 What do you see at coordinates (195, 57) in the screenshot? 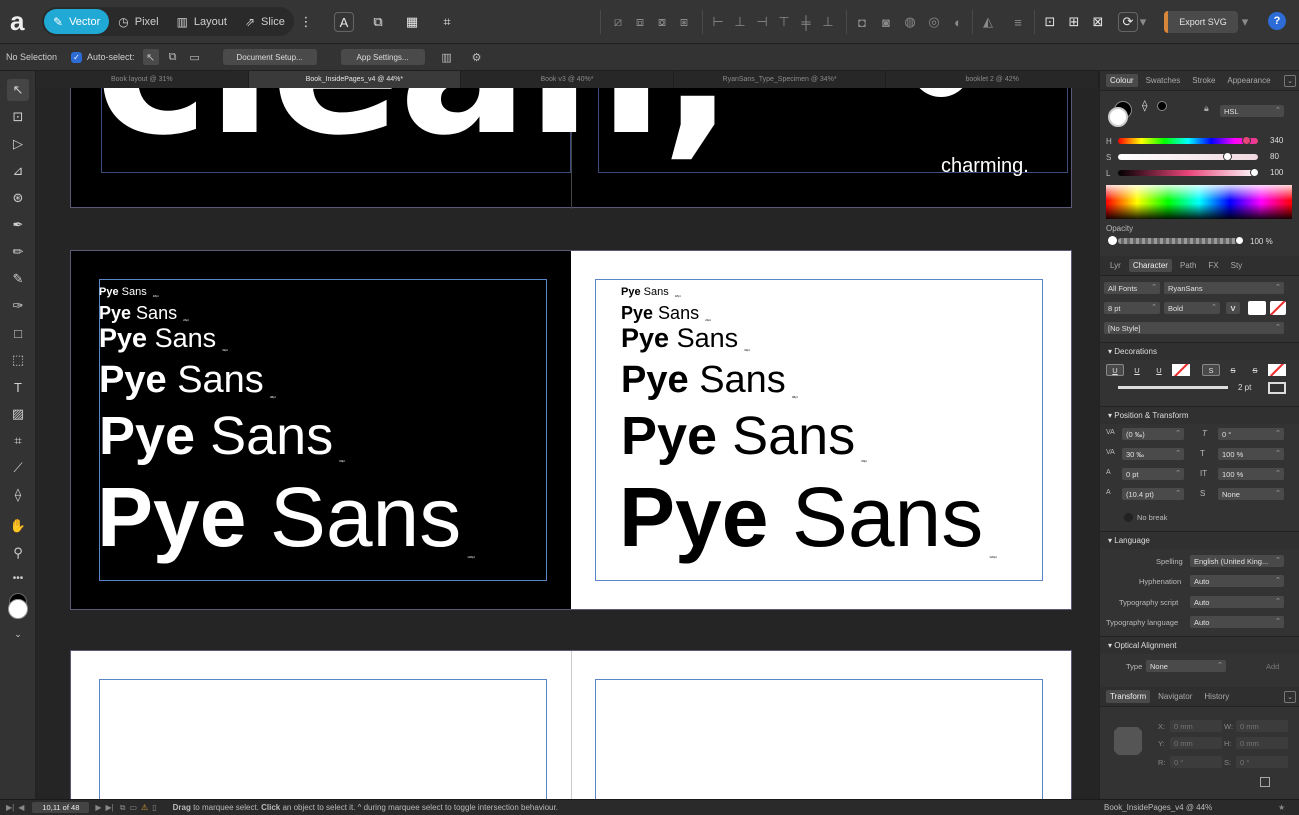
I see `group-select-icon: ▭` at bounding box center [195, 57].